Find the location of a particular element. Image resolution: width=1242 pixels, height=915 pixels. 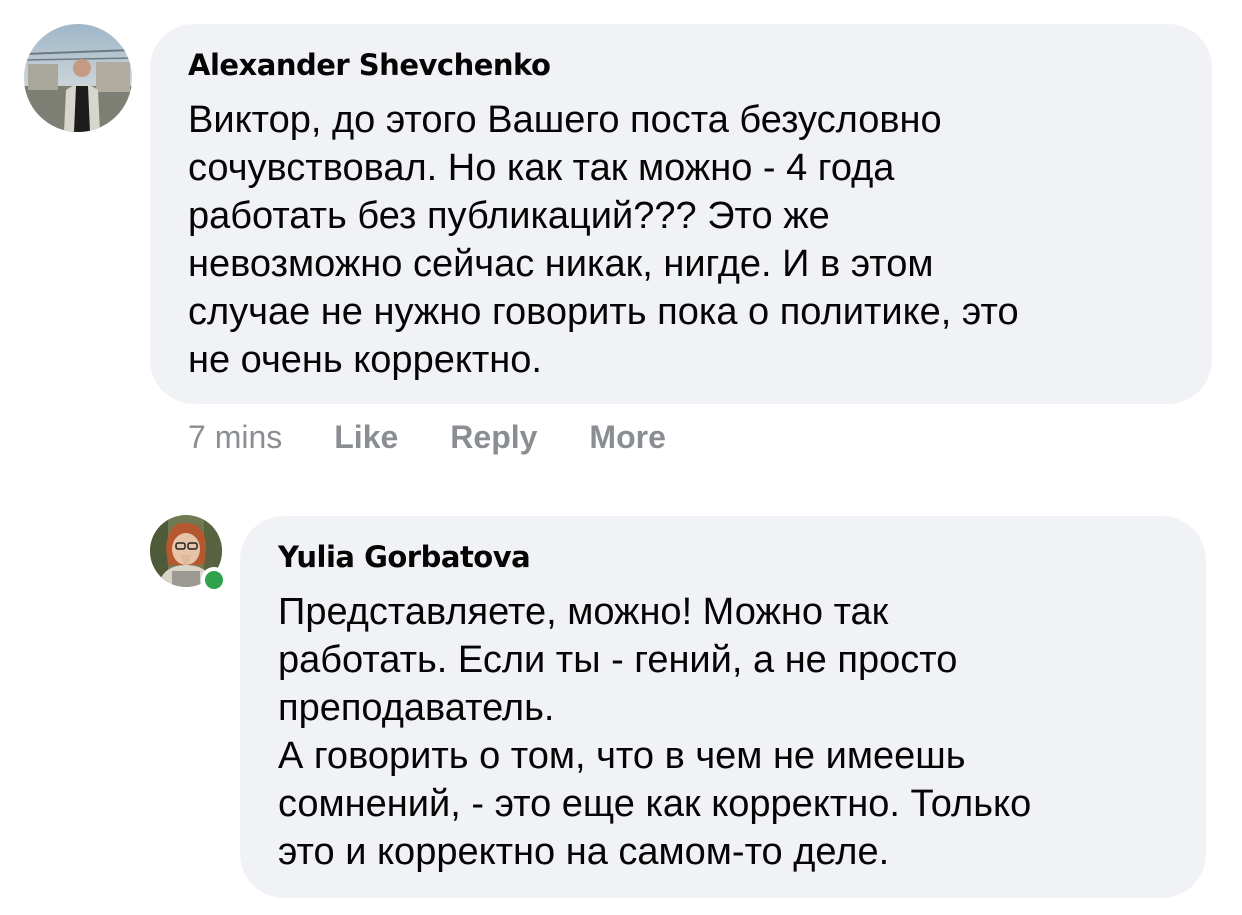

avatar-alexander-shevchenko is located at coordinates (78, 78).